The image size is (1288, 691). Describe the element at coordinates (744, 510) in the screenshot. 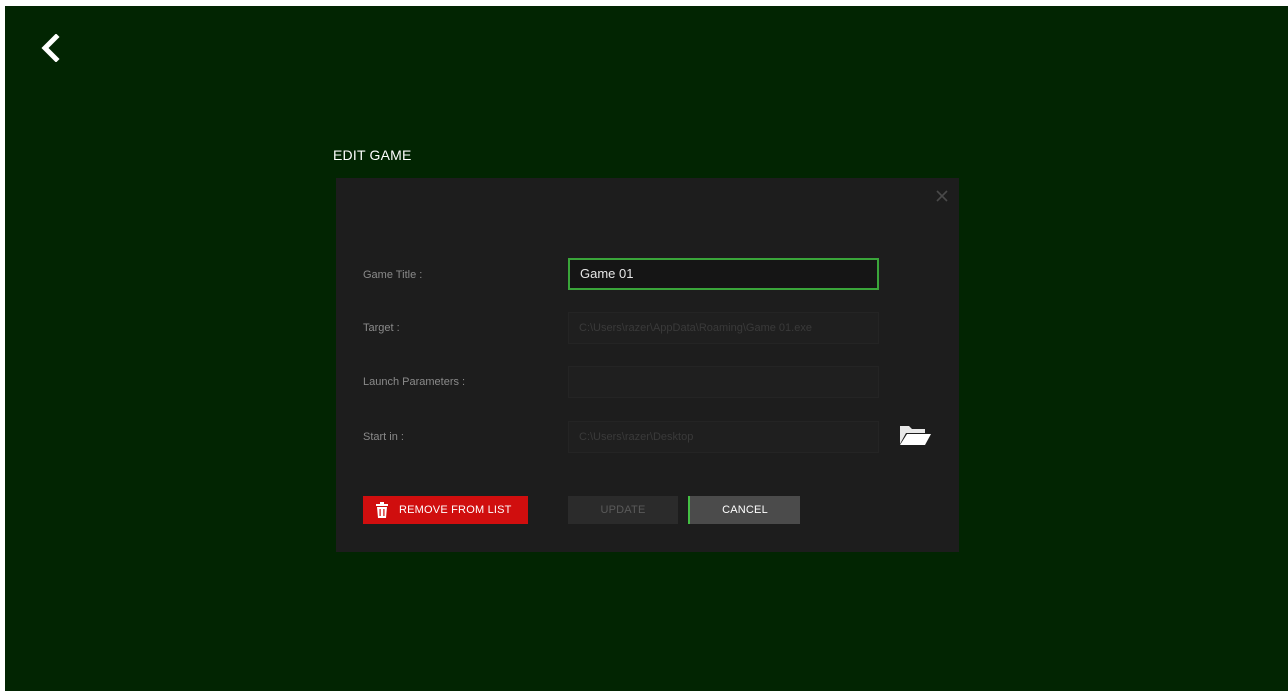

I see `cancel-button: CANCEL` at that location.